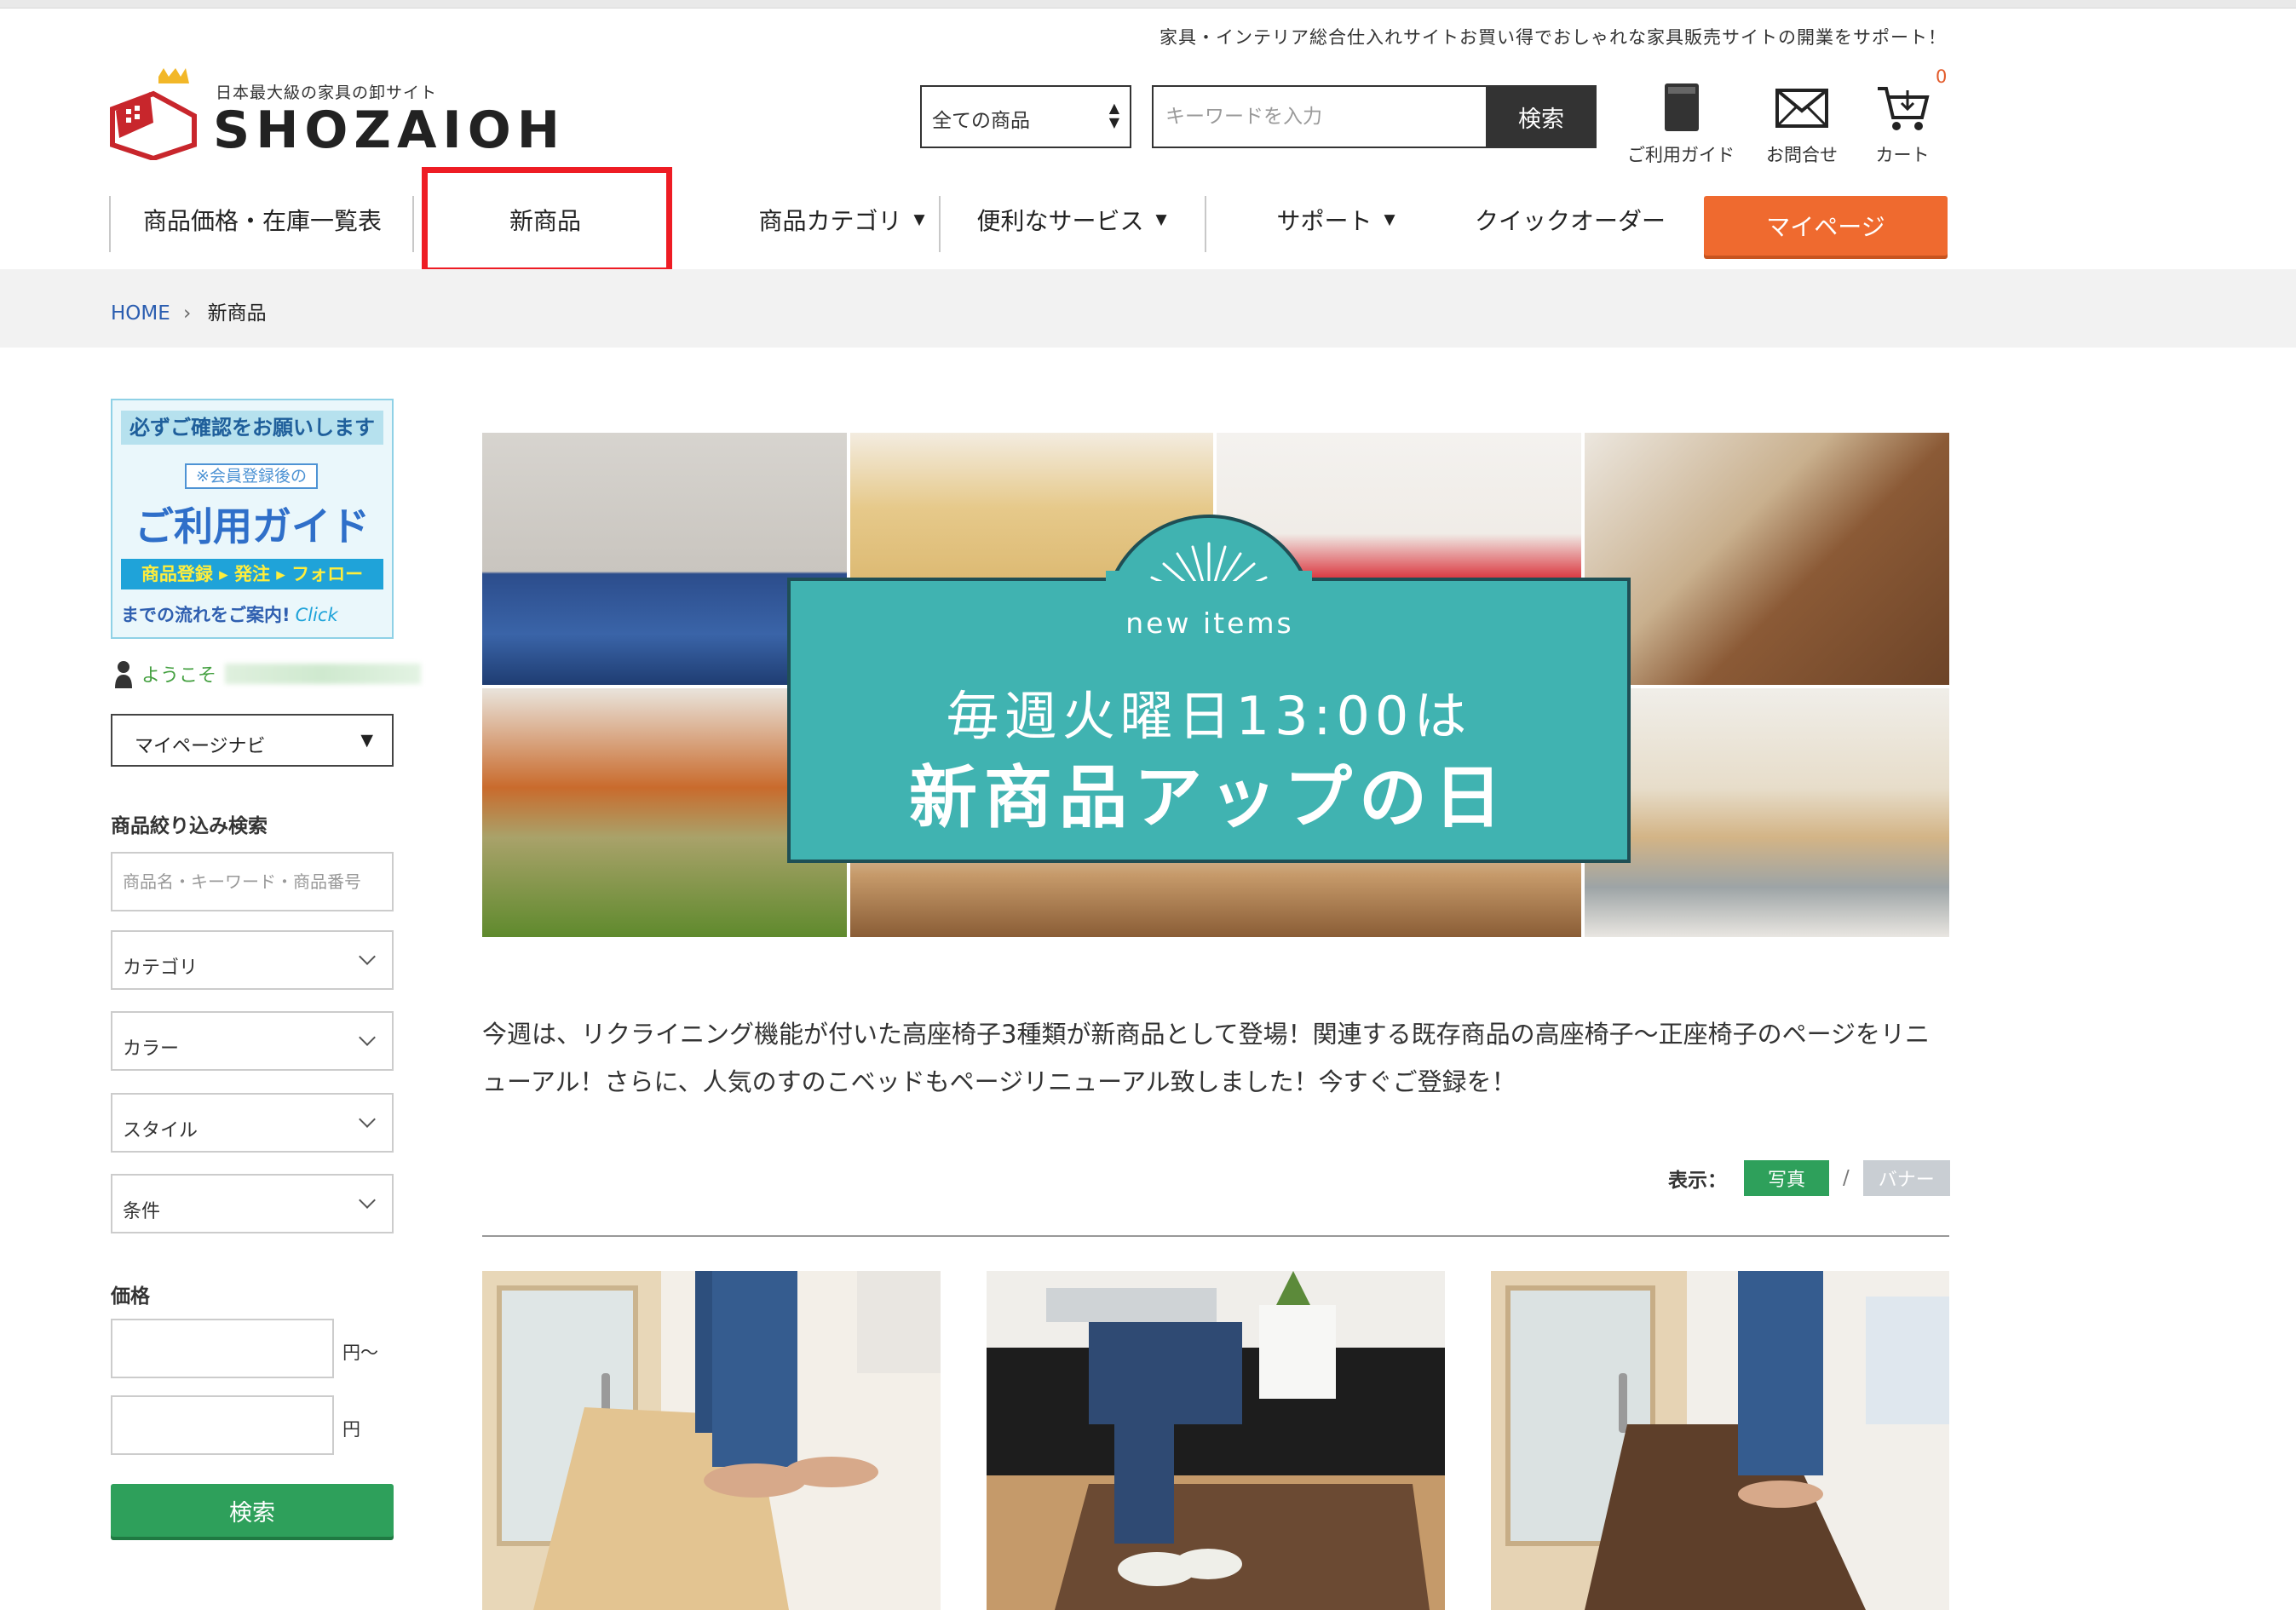 The width and height of the screenshot is (2296, 1610). I want to click on breadcrumb: HOME › 新商品, so click(189, 311).